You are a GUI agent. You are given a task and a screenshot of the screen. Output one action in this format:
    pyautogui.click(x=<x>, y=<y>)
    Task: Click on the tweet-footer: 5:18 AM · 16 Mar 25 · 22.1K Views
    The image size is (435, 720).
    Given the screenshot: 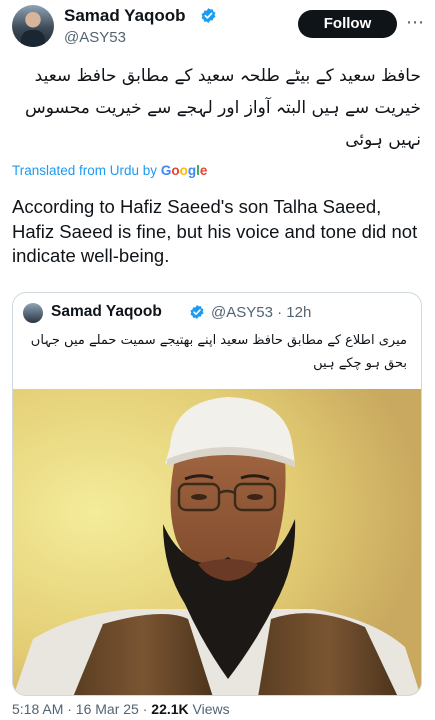 What is the action you would take?
    pyautogui.click(x=121, y=709)
    